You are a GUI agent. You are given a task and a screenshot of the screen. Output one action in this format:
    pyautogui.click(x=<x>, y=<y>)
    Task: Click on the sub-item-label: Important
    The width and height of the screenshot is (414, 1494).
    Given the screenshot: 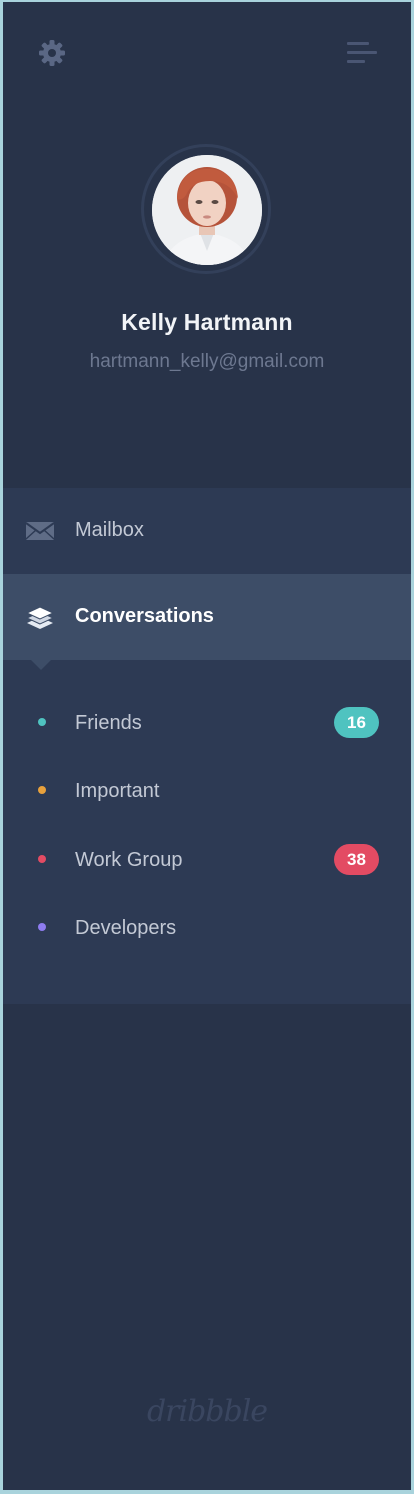 What is the action you would take?
    pyautogui.click(x=117, y=791)
    